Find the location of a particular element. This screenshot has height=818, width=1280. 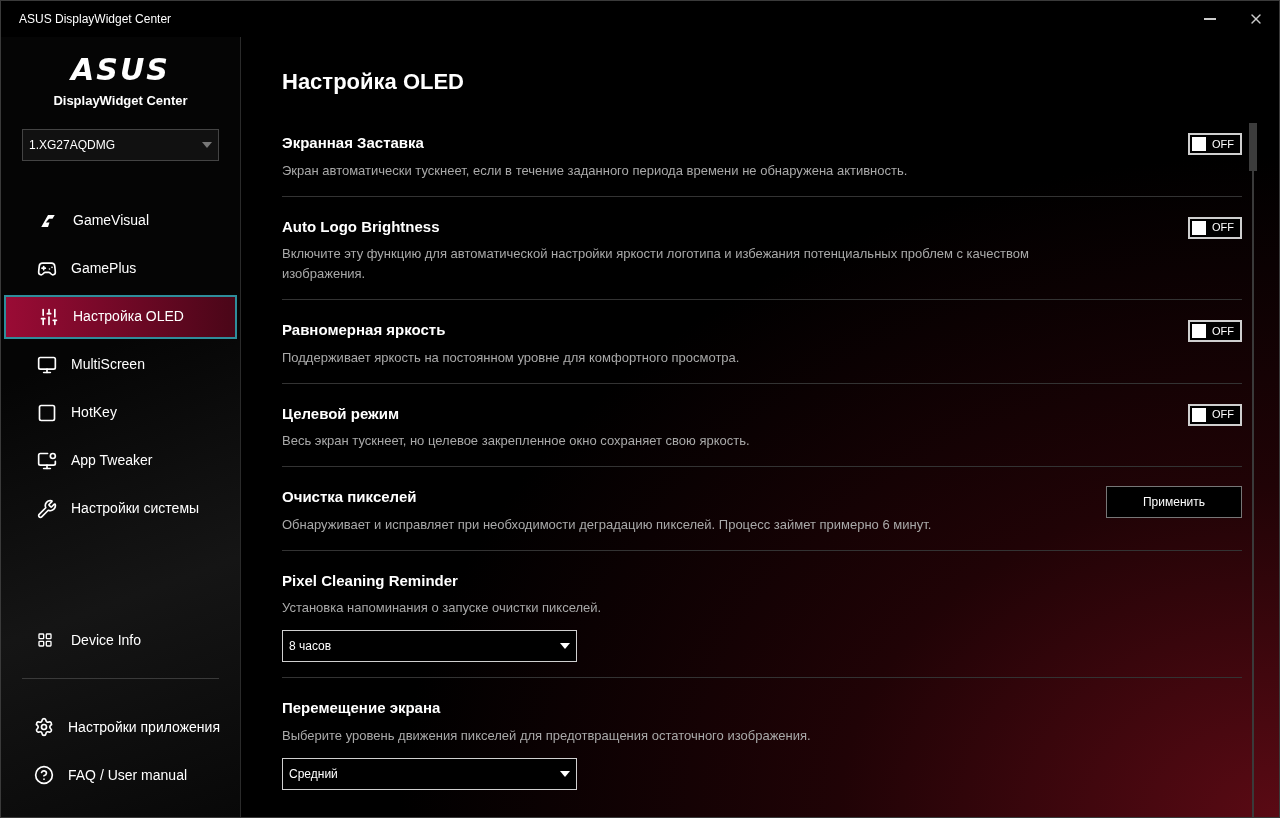

sidebar-item: App Tweaker is located at coordinates (120, 460).